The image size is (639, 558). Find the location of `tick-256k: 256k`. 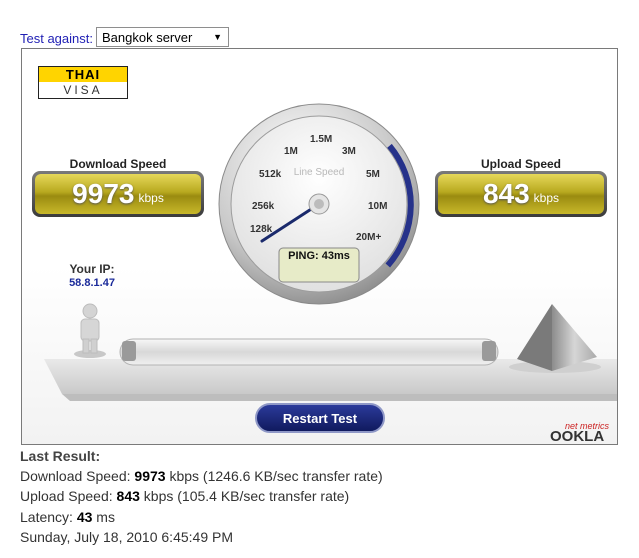

tick-256k: 256k is located at coordinates (263, 206).